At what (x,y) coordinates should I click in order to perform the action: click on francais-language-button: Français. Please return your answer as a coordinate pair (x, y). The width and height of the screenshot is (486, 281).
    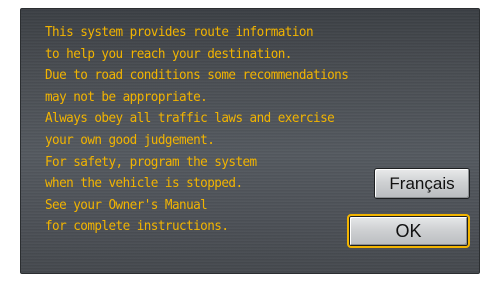
    Looking at the image, I should click on (422, 183).